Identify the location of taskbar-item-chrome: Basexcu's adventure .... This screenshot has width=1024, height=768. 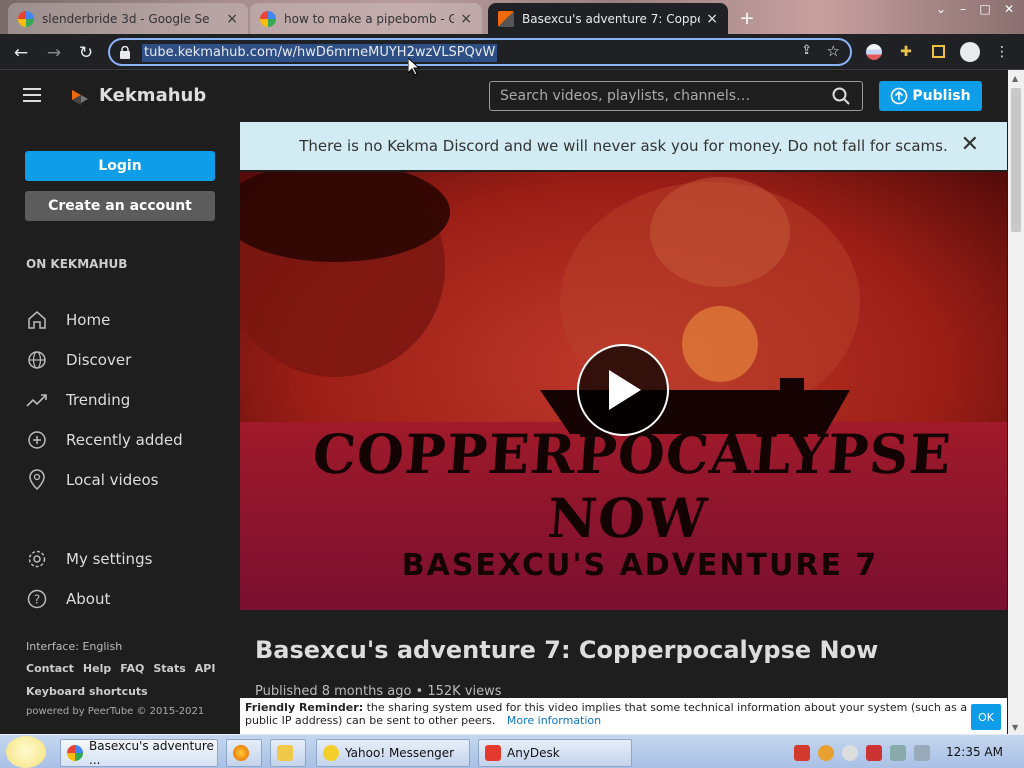
(139, 753).